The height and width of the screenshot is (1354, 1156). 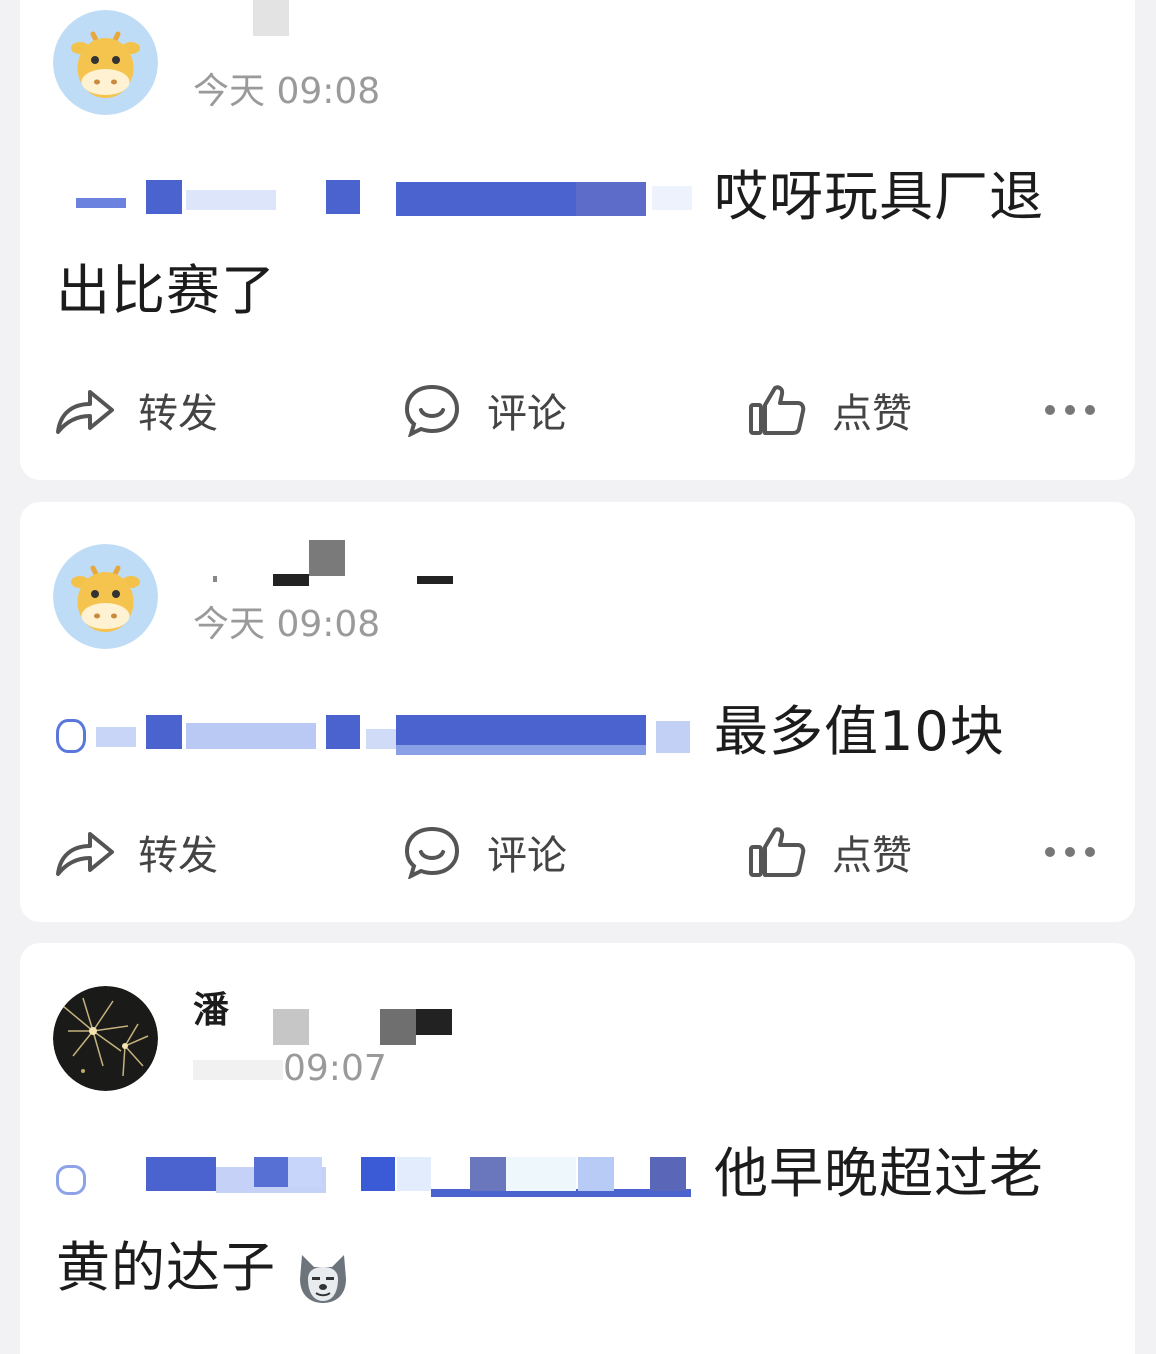 I want to click on post-text: 哎呀玩具厂退出比赛了, so click(x=576, y=244).